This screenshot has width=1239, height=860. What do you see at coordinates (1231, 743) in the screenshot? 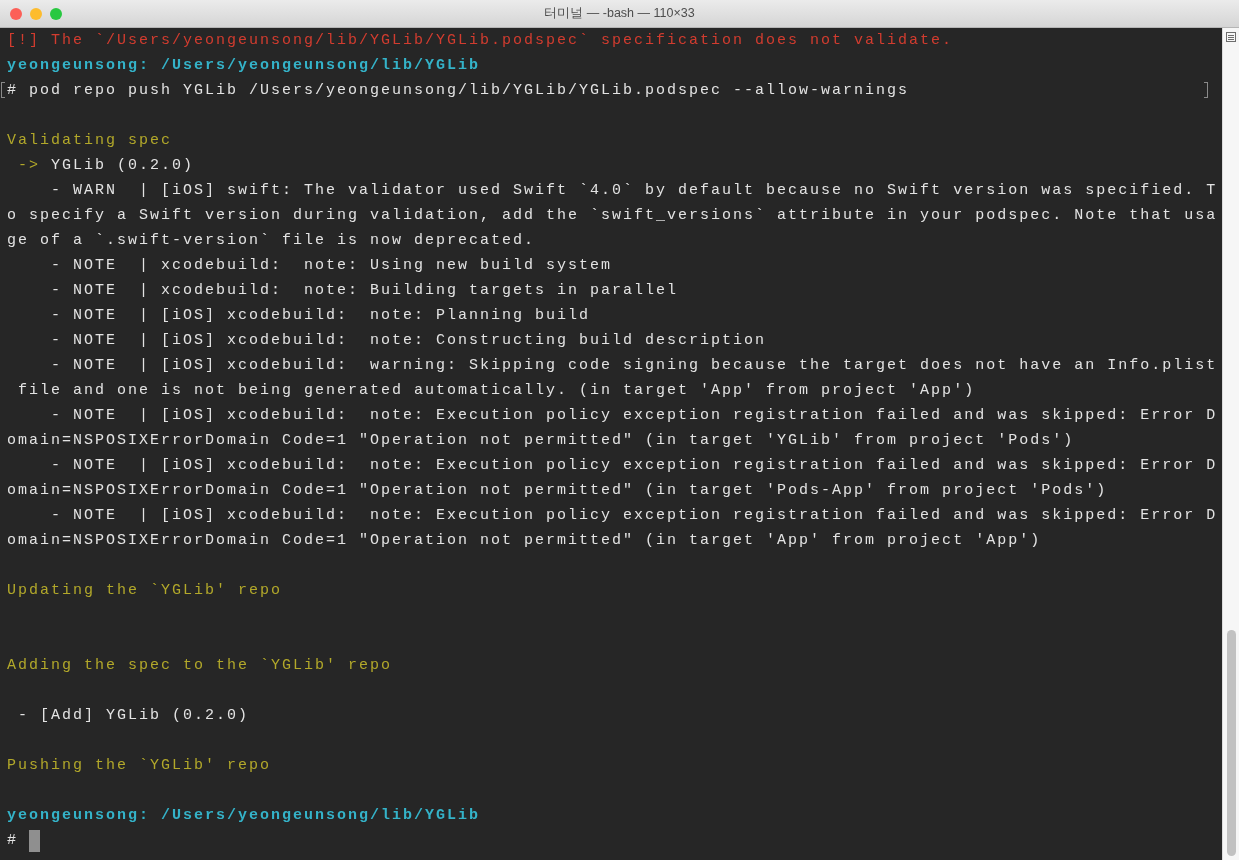
I see `scrollbar-thumb` at bounding box center [1231, 743].